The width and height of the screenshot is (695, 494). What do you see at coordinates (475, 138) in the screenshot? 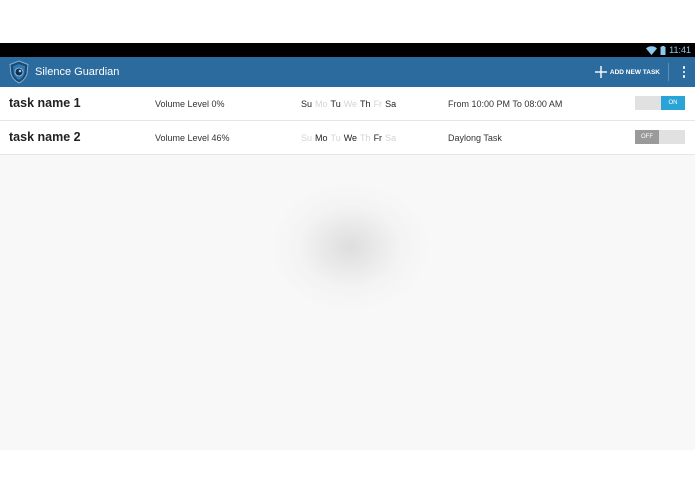
I see `task-schedule: Daylong Task` at bounding box center [475, 138].